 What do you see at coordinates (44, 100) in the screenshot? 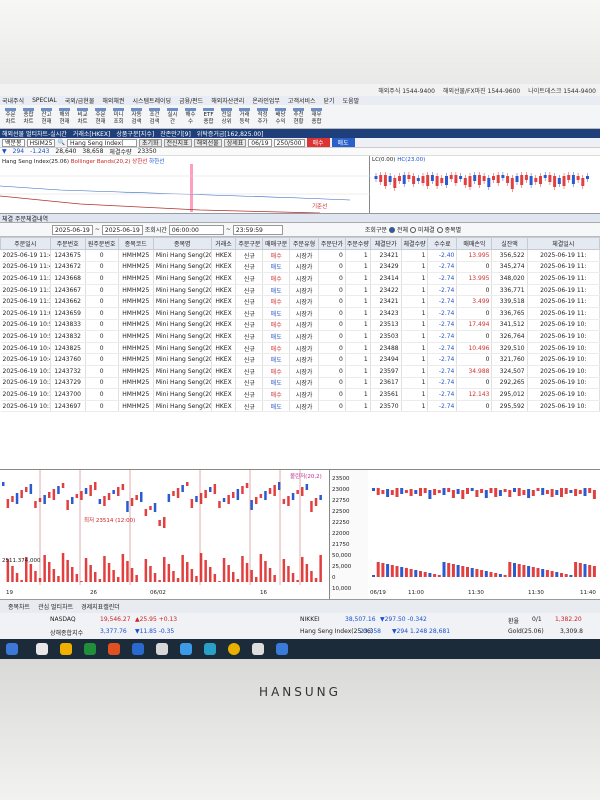
I see `menu-item: SPECIAL` at bounding box center [44, 100].